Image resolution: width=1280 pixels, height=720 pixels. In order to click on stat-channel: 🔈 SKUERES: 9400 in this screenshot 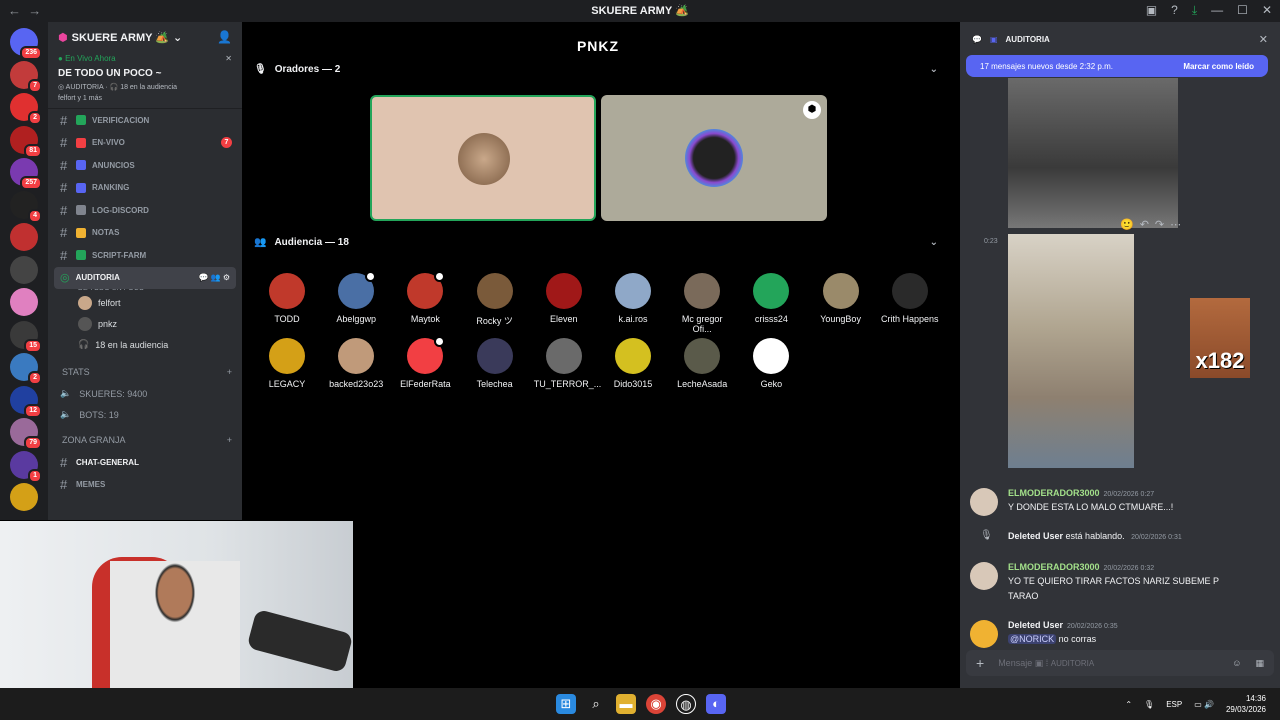, I will do `click(145, 393)`.